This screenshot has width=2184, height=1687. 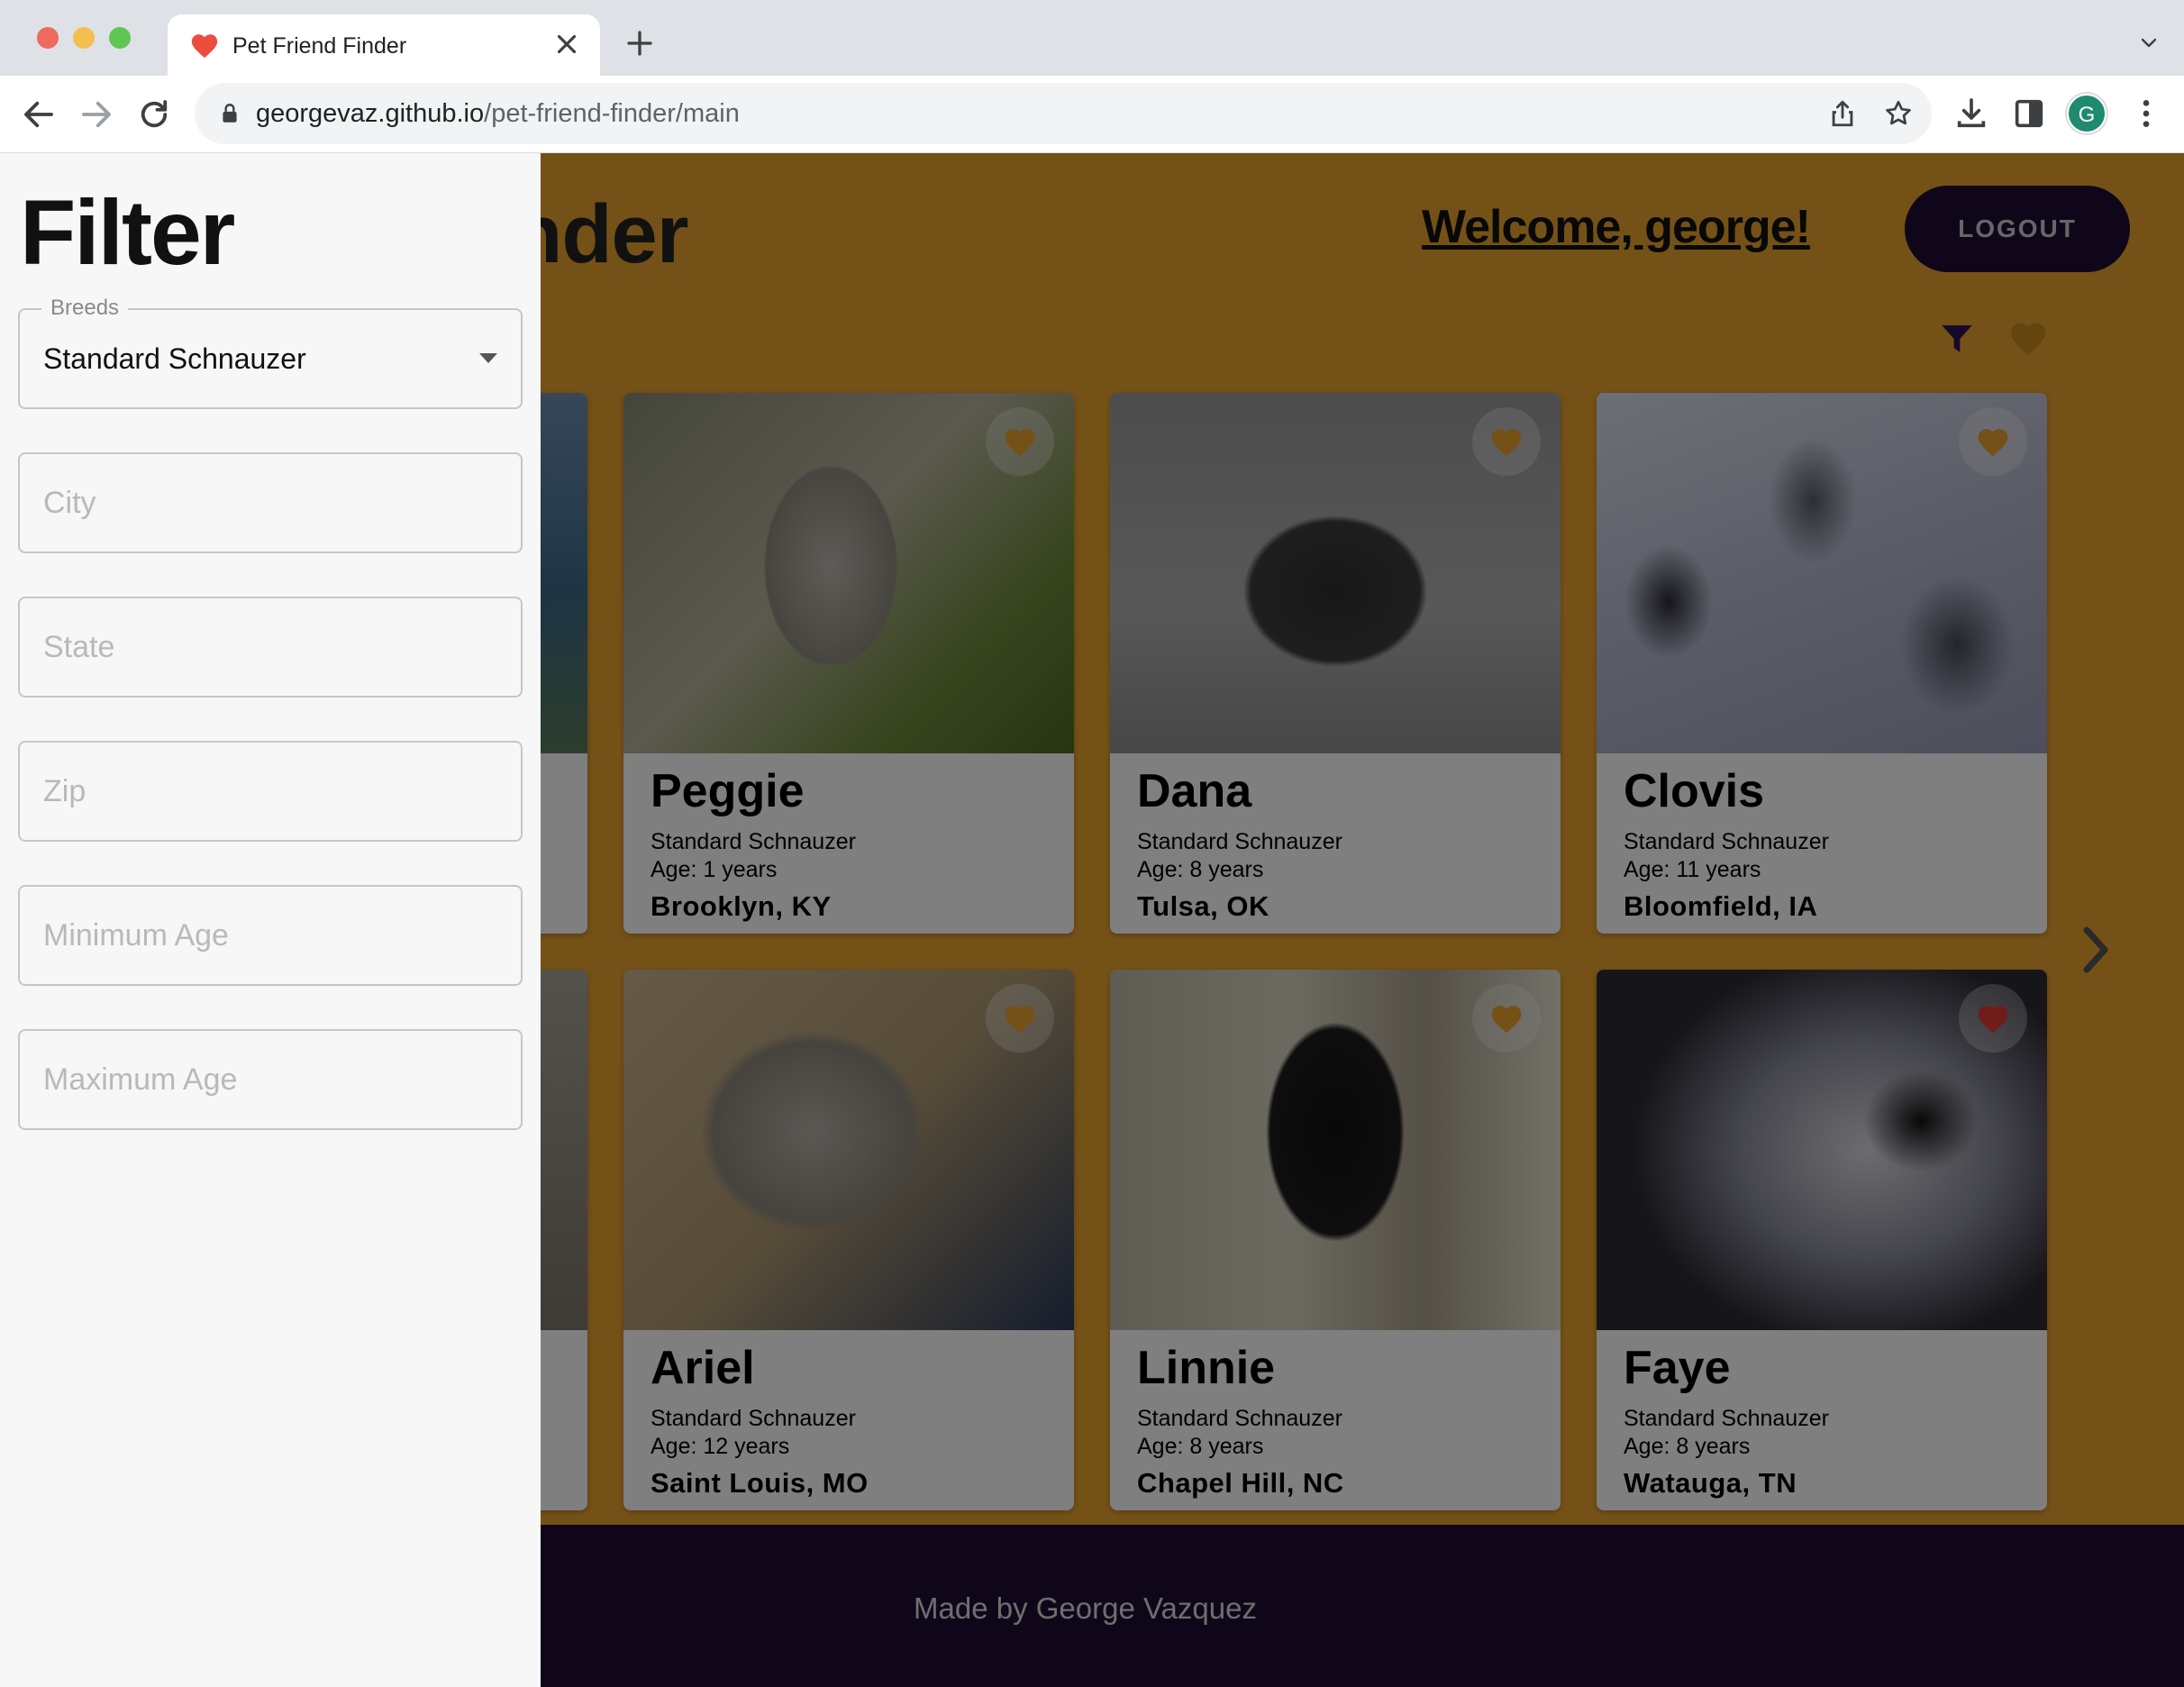 What do you see at coordinates (1898, 114) in the screenshot?
I see `bookmark-star-icon` at bounding box center [1898, 114].